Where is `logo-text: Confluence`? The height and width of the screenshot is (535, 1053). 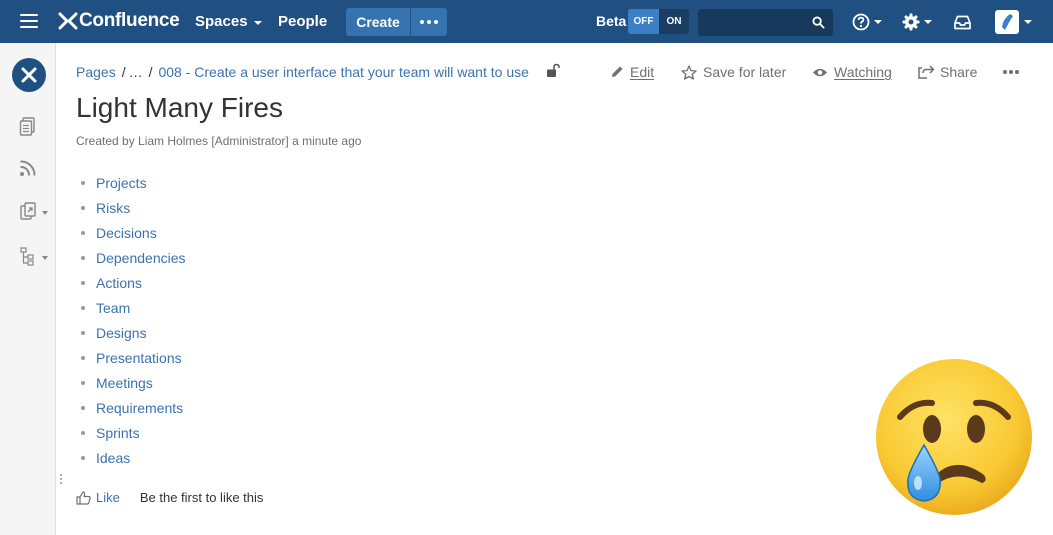 logo-text: Confluence is located at coordinates (129, 20).